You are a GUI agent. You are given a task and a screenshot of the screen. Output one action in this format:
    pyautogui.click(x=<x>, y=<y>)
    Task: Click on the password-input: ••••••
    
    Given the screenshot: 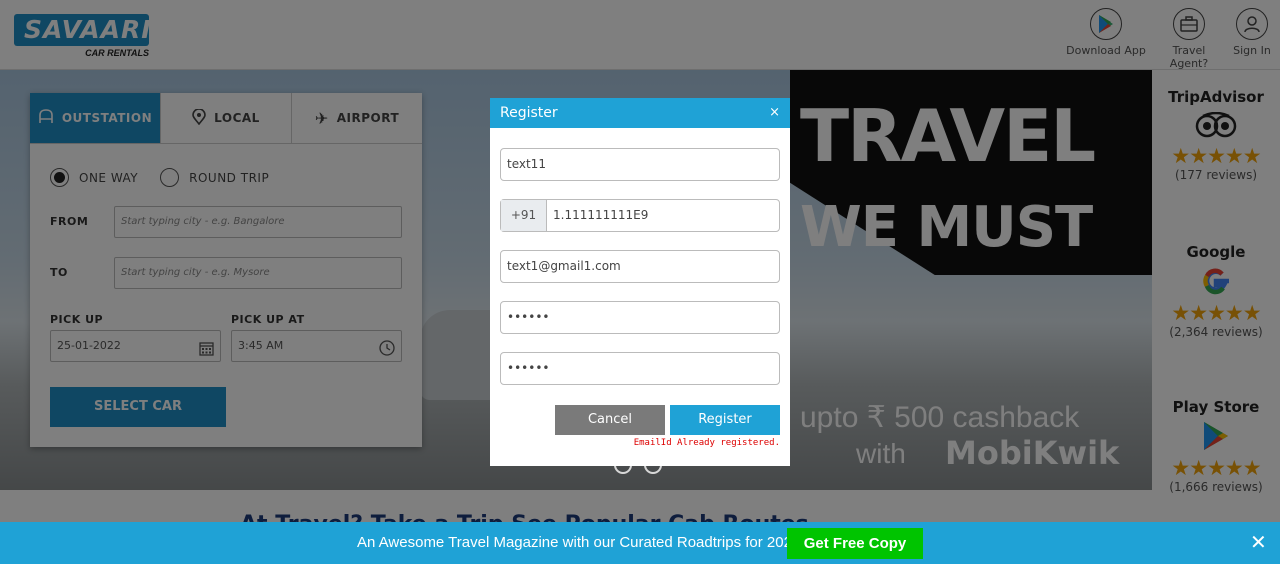 What is the action you would take?
    pyautogui.click(x=640, y=317)
    